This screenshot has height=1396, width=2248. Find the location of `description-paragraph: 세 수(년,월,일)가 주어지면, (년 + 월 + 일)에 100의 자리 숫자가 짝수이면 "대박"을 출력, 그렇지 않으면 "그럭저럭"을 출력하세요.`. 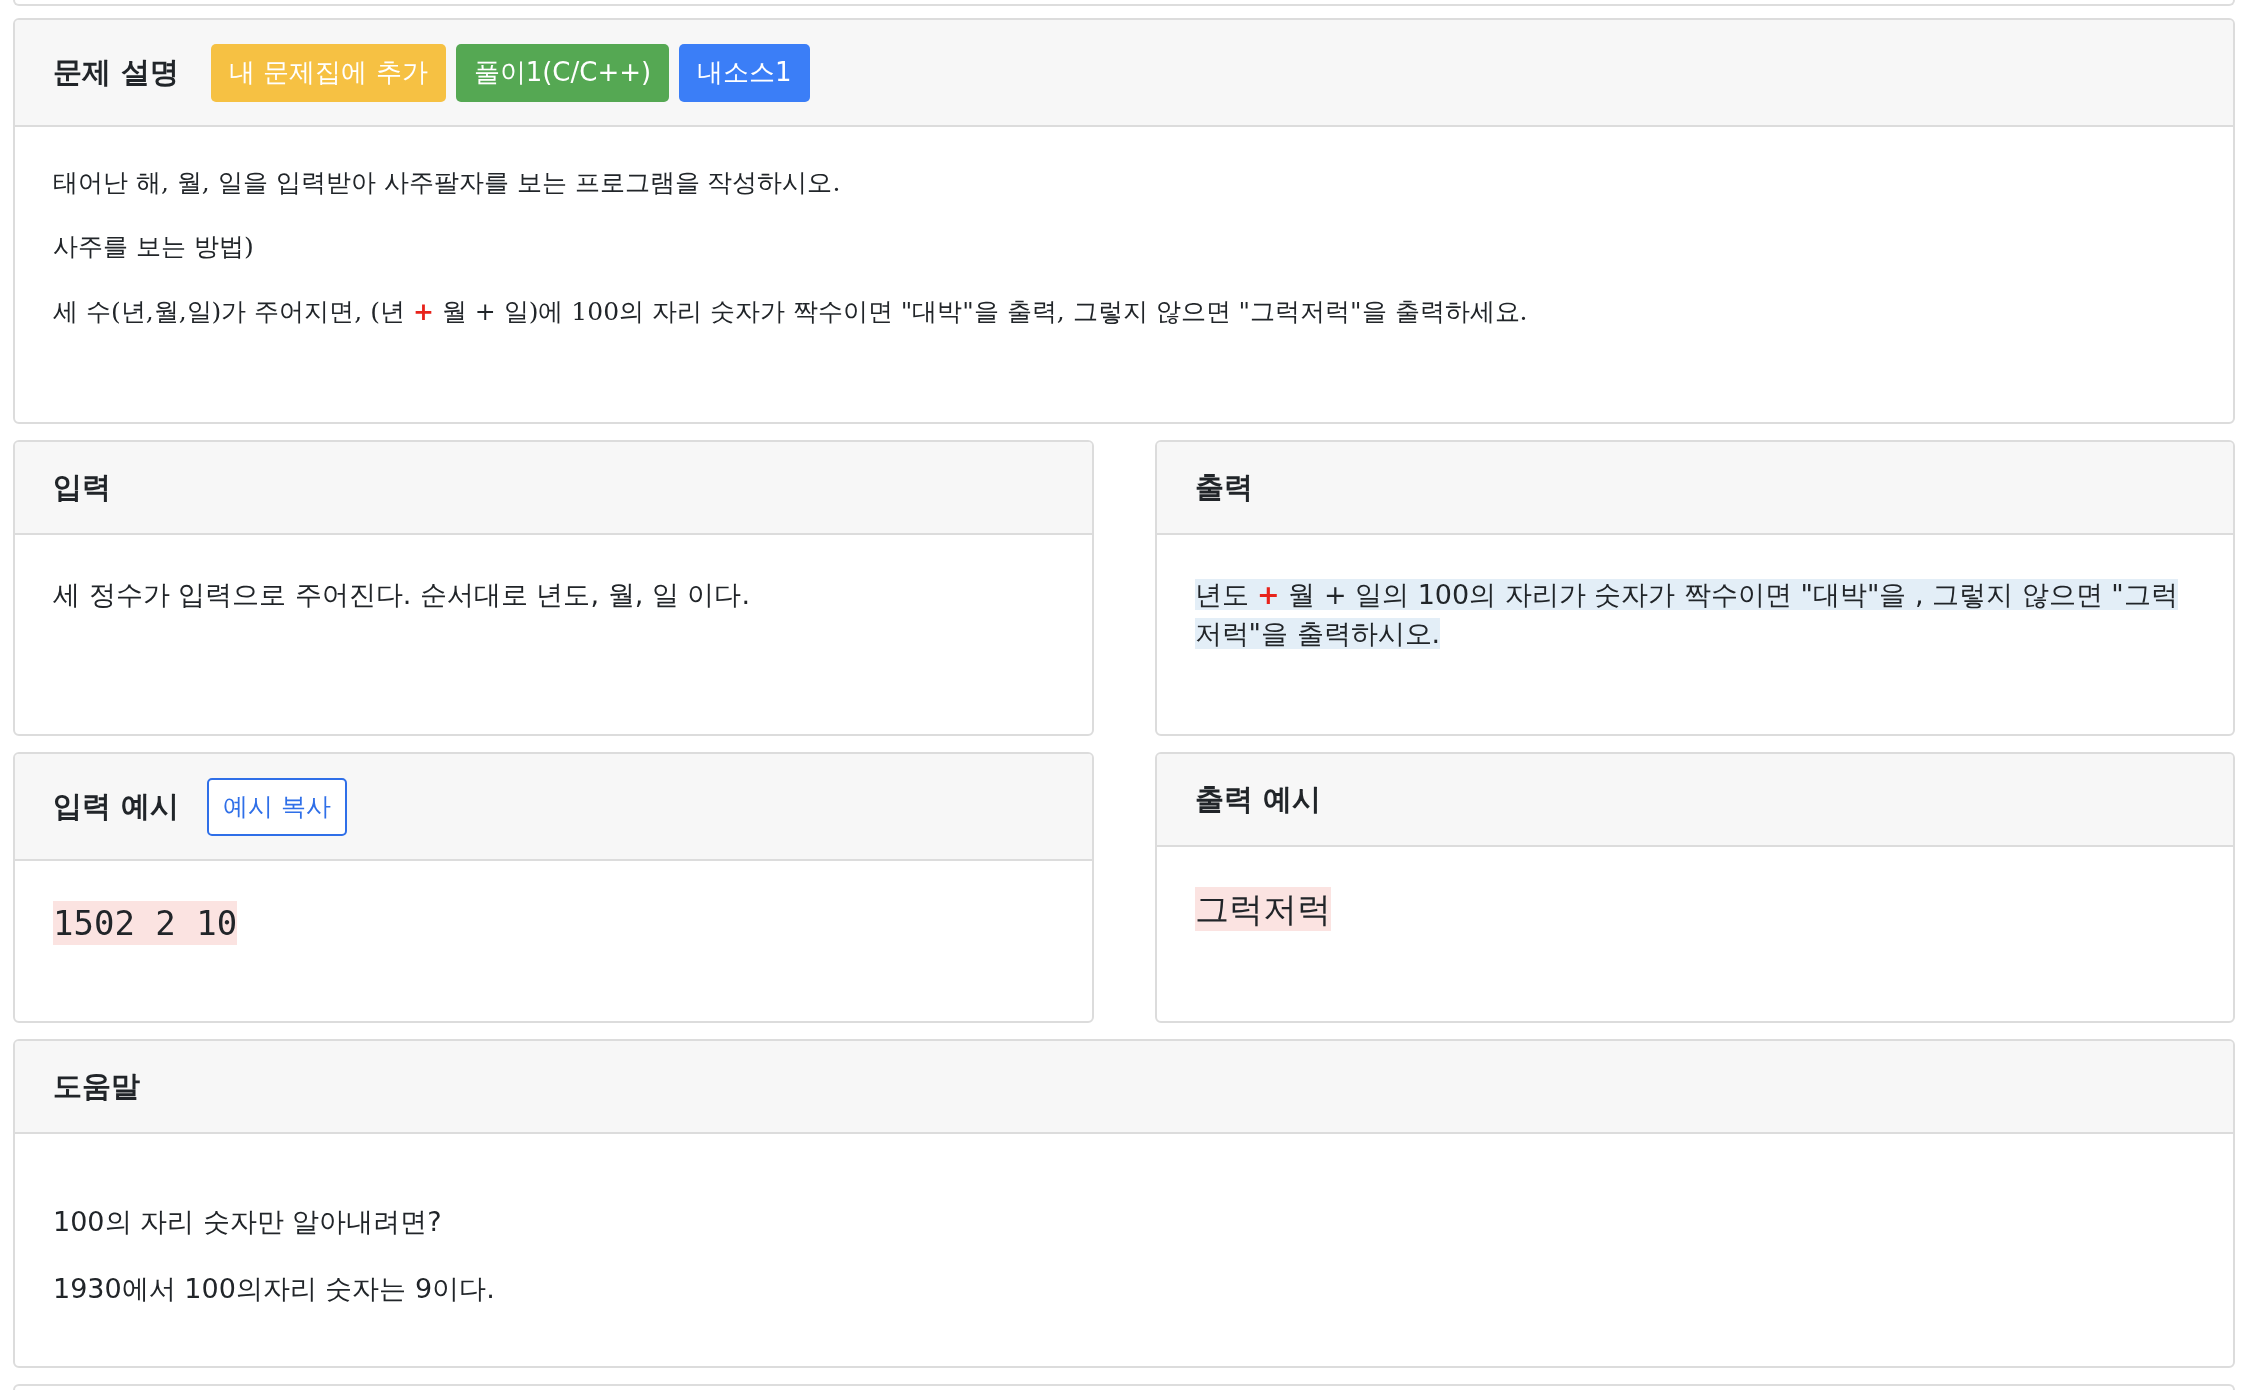

description-paragraph: 세 수(년,월,일)가 주어지면, (년 + 월 + 일)에 100의 자리 숫자가 짝수이면 "대박"을 출력, 그렇지 않으면 "그럭저럭"을 출력하세요. is located at coordinates (791, 311).